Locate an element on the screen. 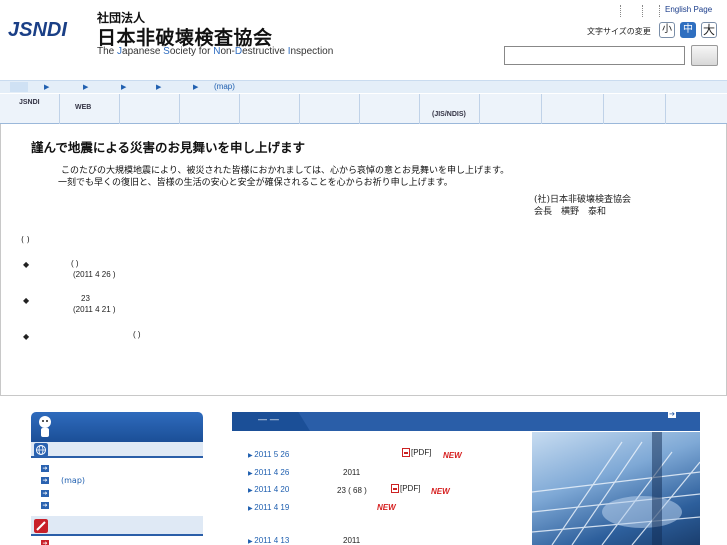 The width and height of the screenshot is (727, 545). breadcrumb-home is located at coordinates (19, 87).